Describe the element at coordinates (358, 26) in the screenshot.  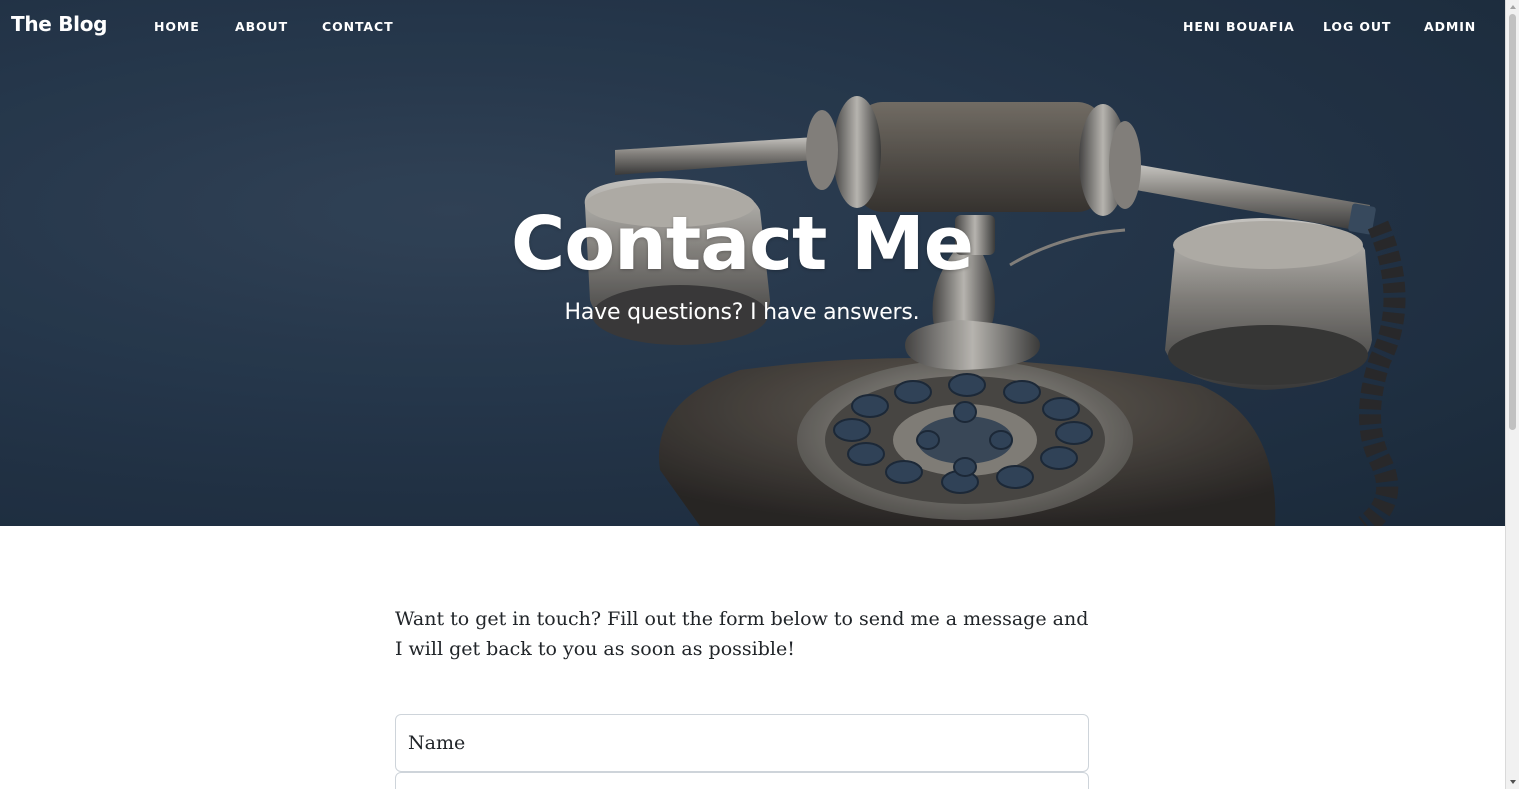
I see `nav-contact-link: CONTACT` at that location.